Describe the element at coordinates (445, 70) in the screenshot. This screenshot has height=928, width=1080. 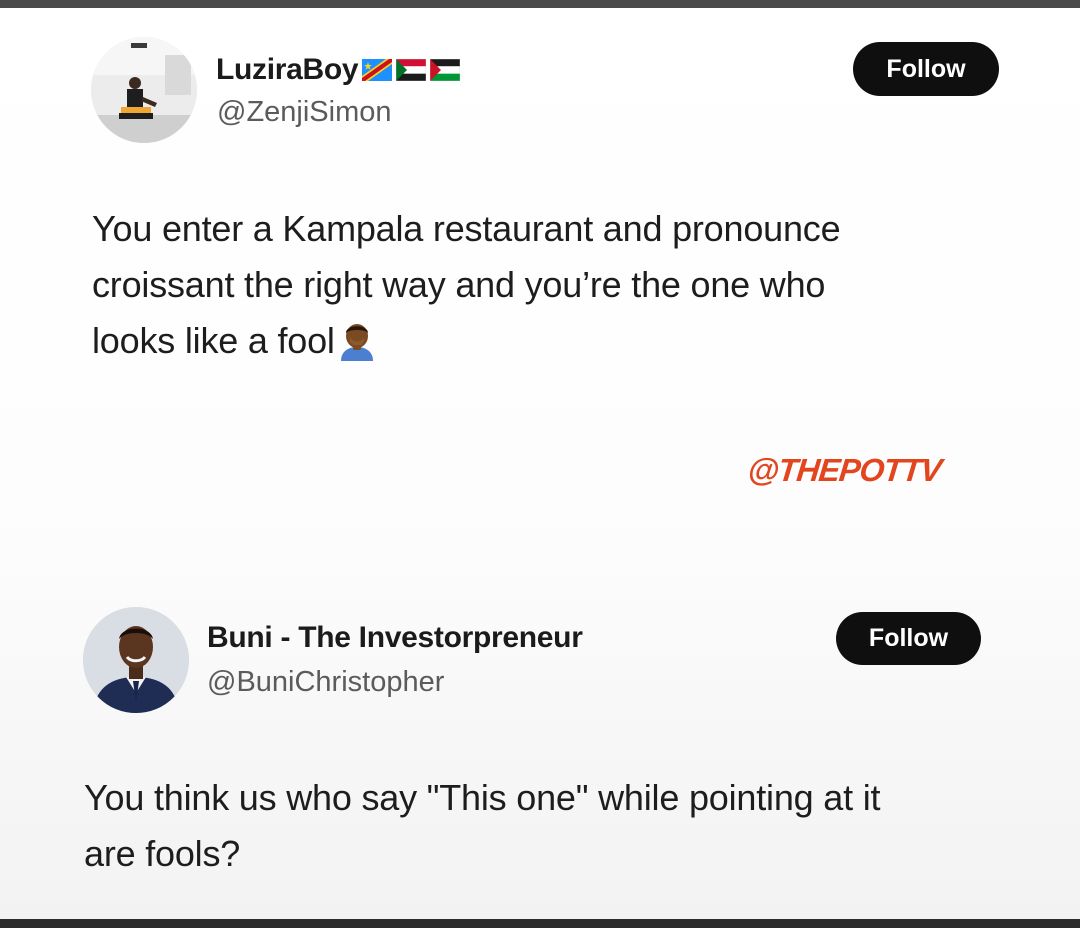
I see `flag-palestine-icon` at that location.